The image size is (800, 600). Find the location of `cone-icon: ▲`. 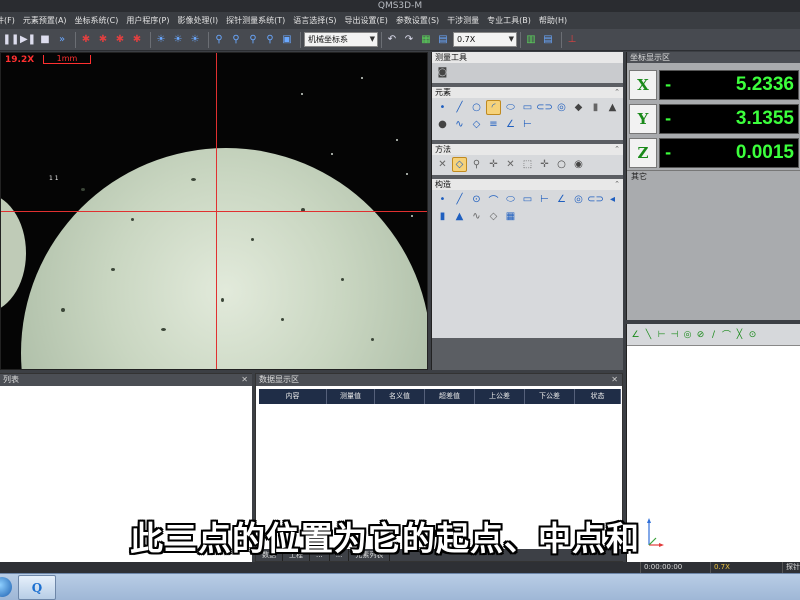

cone-icon: ▲ is located at coordinates (612, 107).